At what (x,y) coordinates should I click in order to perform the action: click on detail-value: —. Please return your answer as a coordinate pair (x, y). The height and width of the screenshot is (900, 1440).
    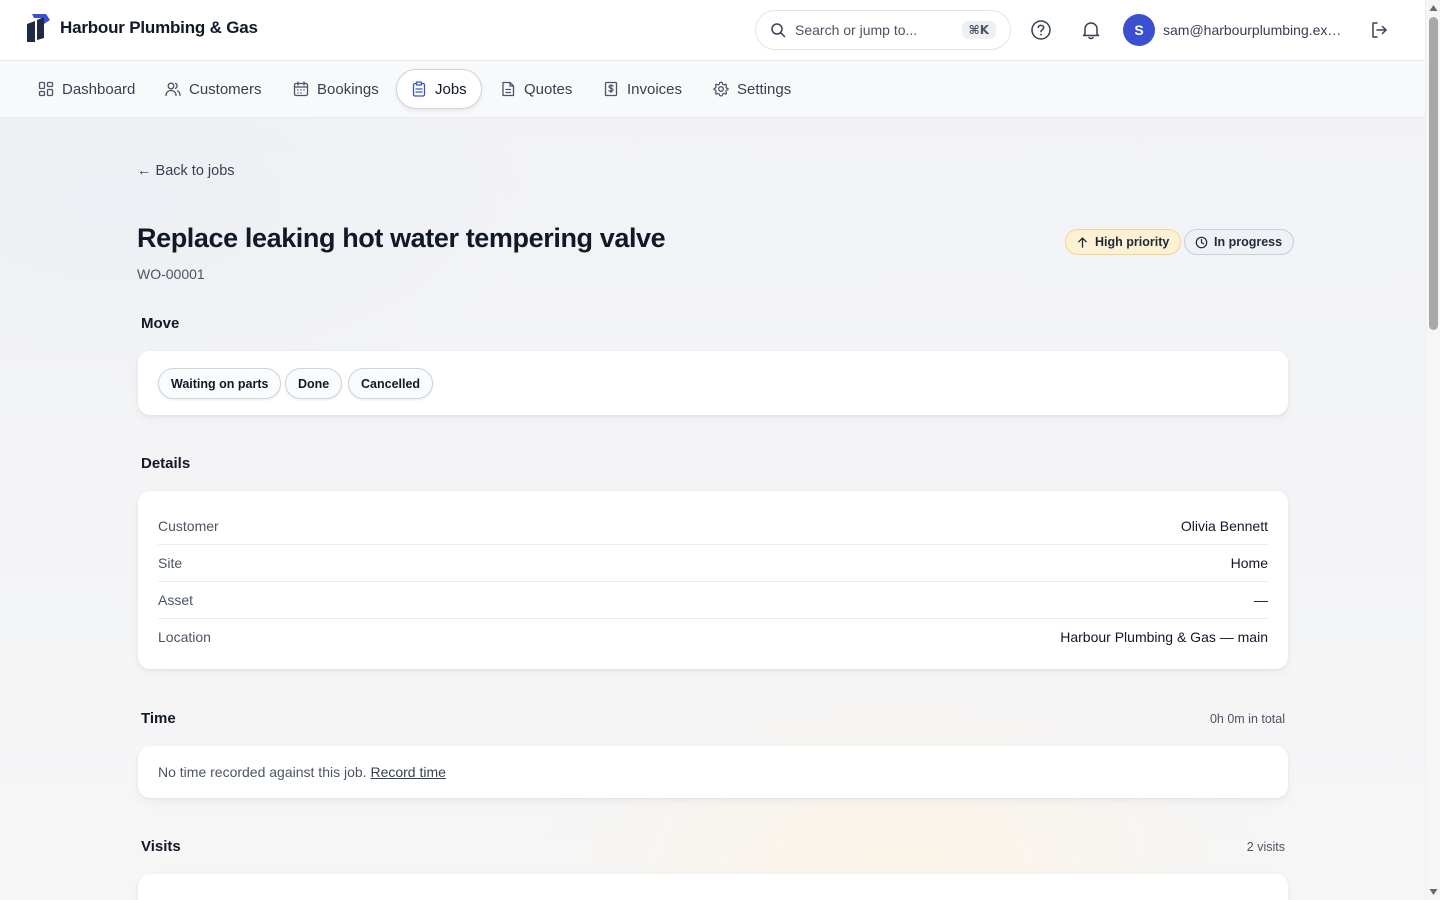
    Looking at the image, I should click on (1261, 600).